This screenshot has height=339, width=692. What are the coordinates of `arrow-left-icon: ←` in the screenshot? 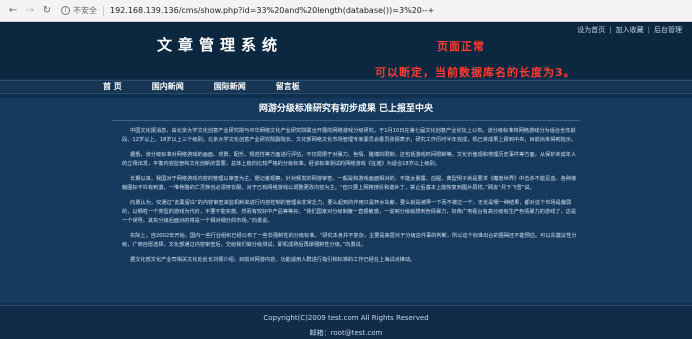 It's located at (13, 11).